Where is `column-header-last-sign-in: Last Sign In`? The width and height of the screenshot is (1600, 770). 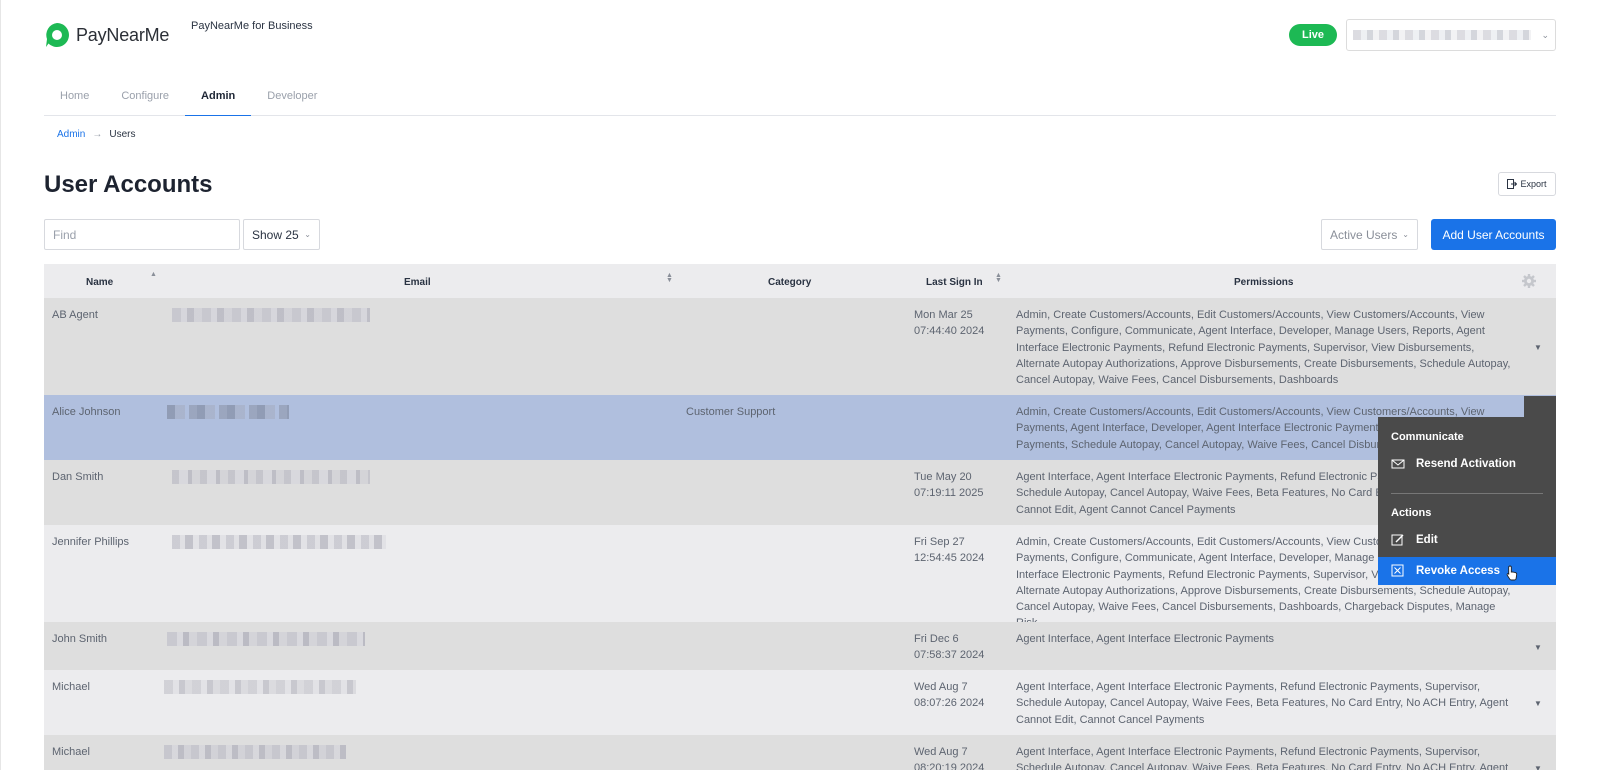
column-header-last-sign-in: Last Sign In is located at coordinates (954, 282).